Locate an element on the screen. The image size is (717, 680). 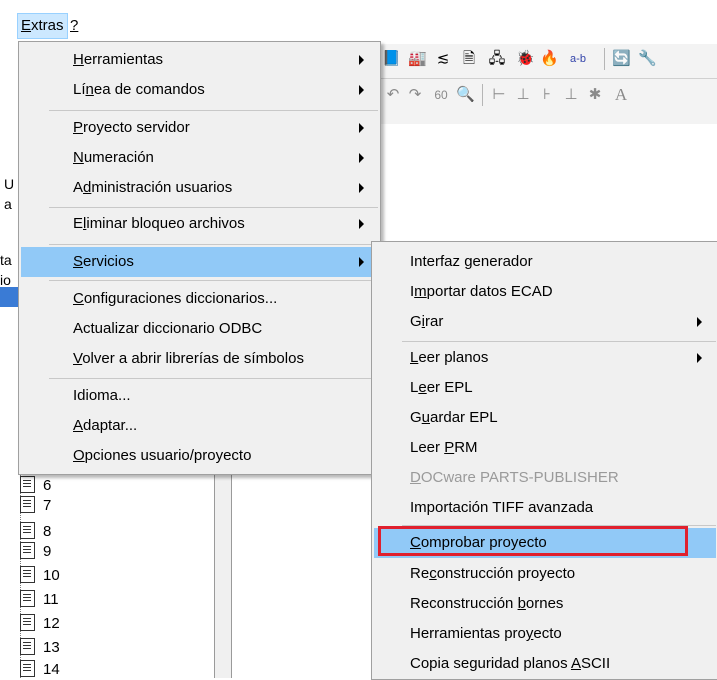
tree-item: 6 is located at coordinates (35, 486).